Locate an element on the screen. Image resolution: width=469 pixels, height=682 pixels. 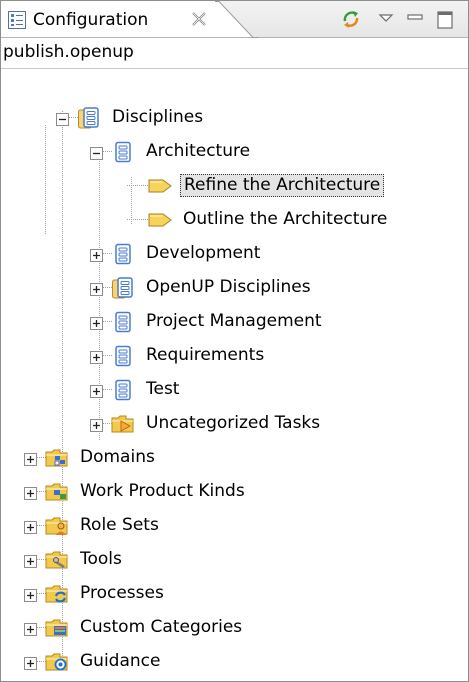
view-title-bar: Configuration is located at coordinates (234, 19).